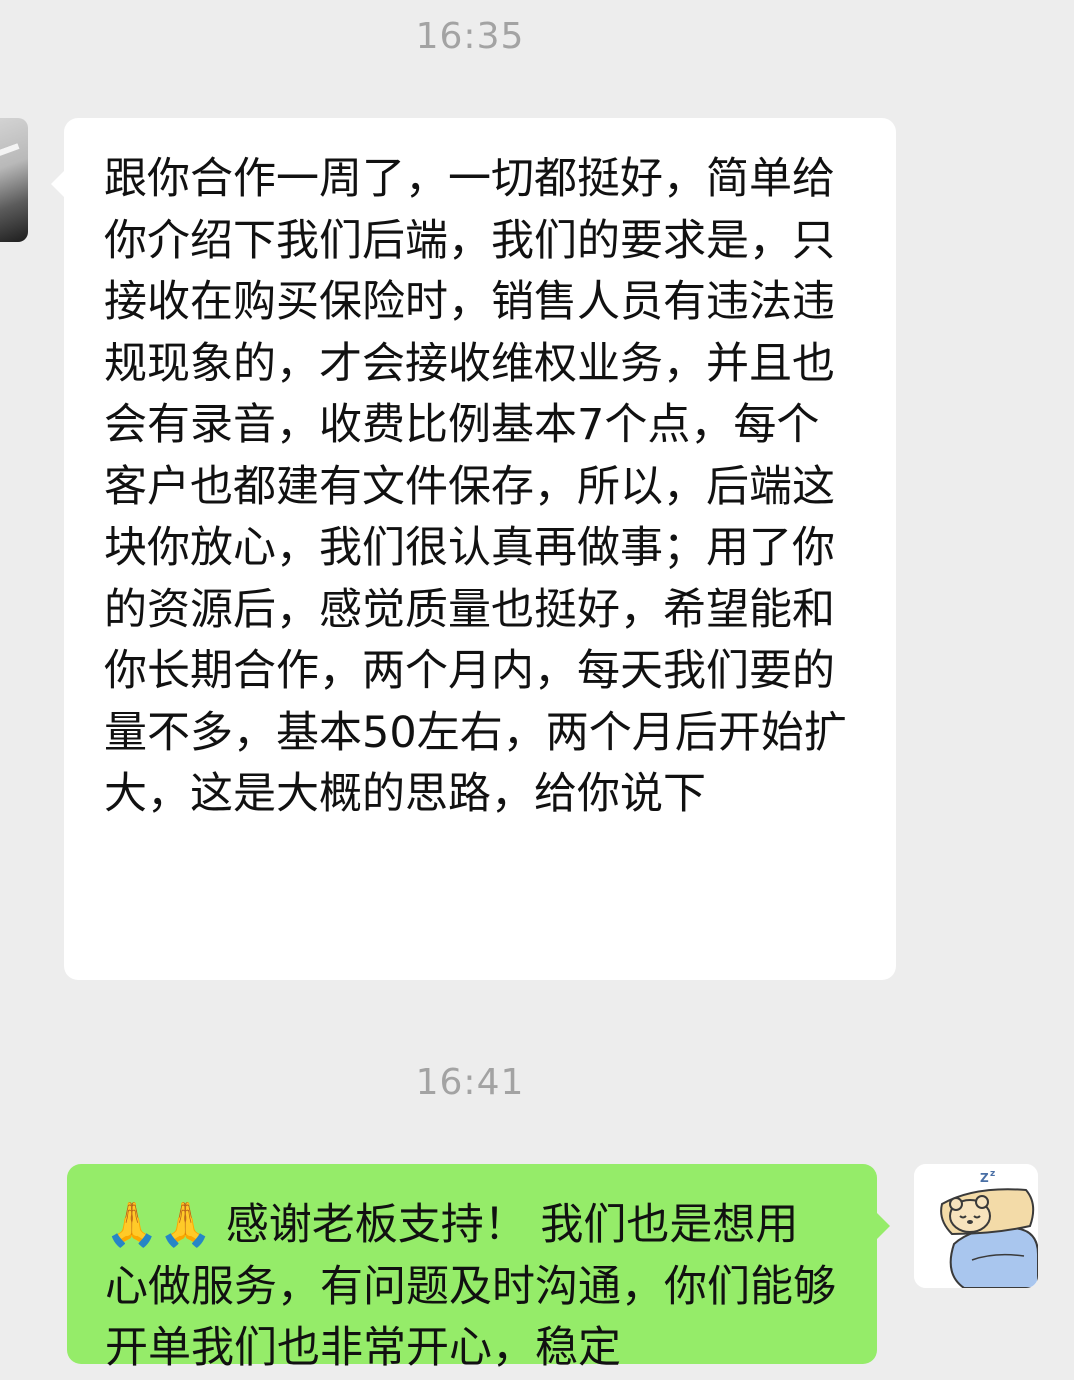 The image size is (1074, 1380). I want to click on contact-avatar, so click(14, 180).